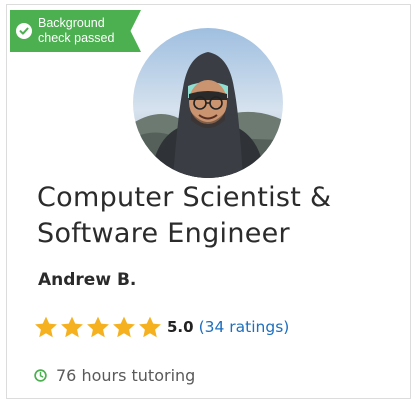 The height and width of the screenshot is (402, 417). Describe the element at coordinates (87, 280) in the screenshot. I see `tutor-name: Andrew B.` at that location.